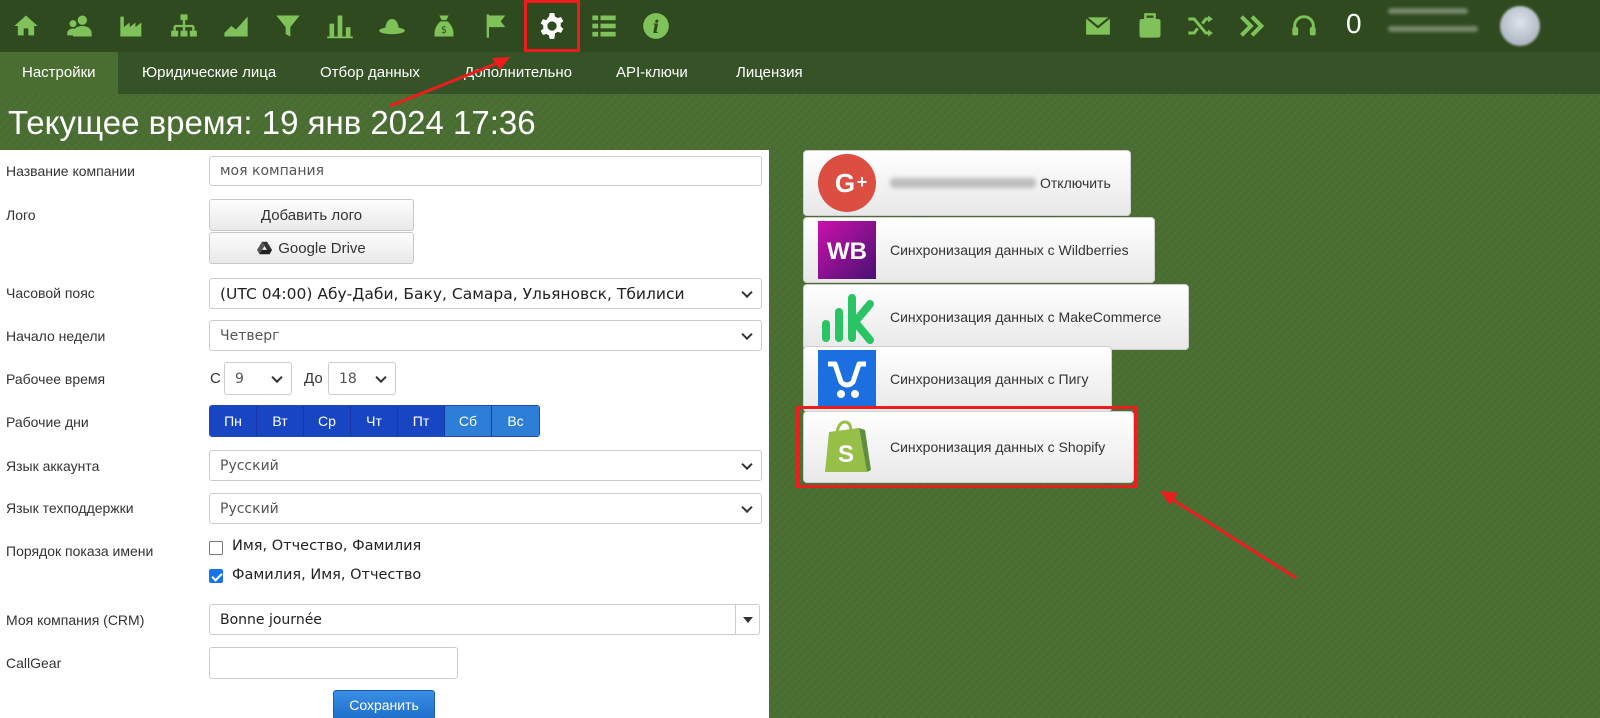 This screenshot has height=718, width=1600. I want to click on top-navigation-bar: $ i 0, so click(800, 26).